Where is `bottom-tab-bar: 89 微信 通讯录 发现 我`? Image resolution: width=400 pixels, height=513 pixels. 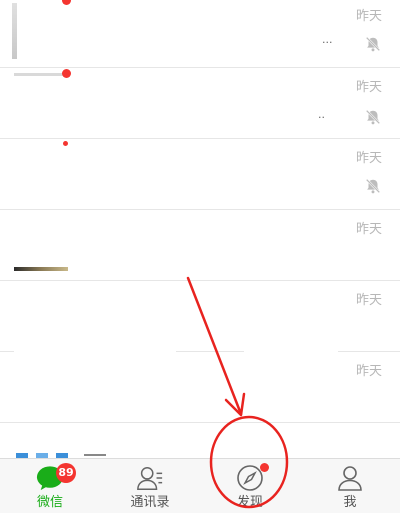 bottom-tab-bar: 89 微信 通讯录 发现 我 is located at coordinates (200, 485).